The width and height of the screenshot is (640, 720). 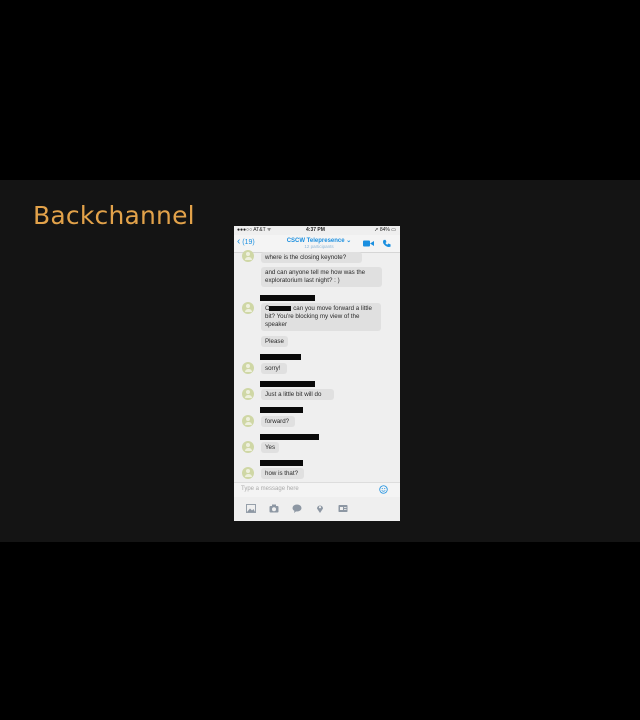 I want to click on image-icon, so click(x=251, y=508).